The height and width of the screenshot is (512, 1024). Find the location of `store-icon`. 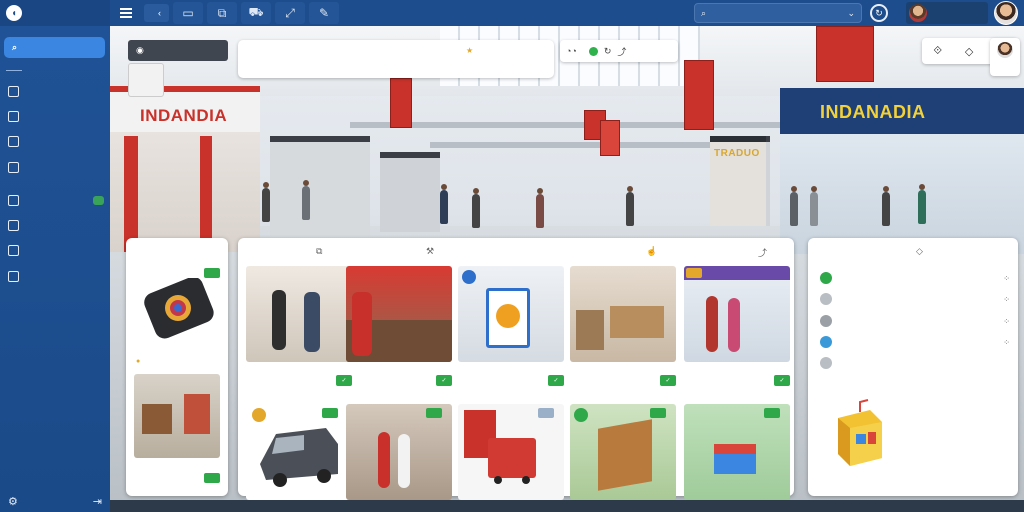

store-icon is located at coordinates (13, 141).